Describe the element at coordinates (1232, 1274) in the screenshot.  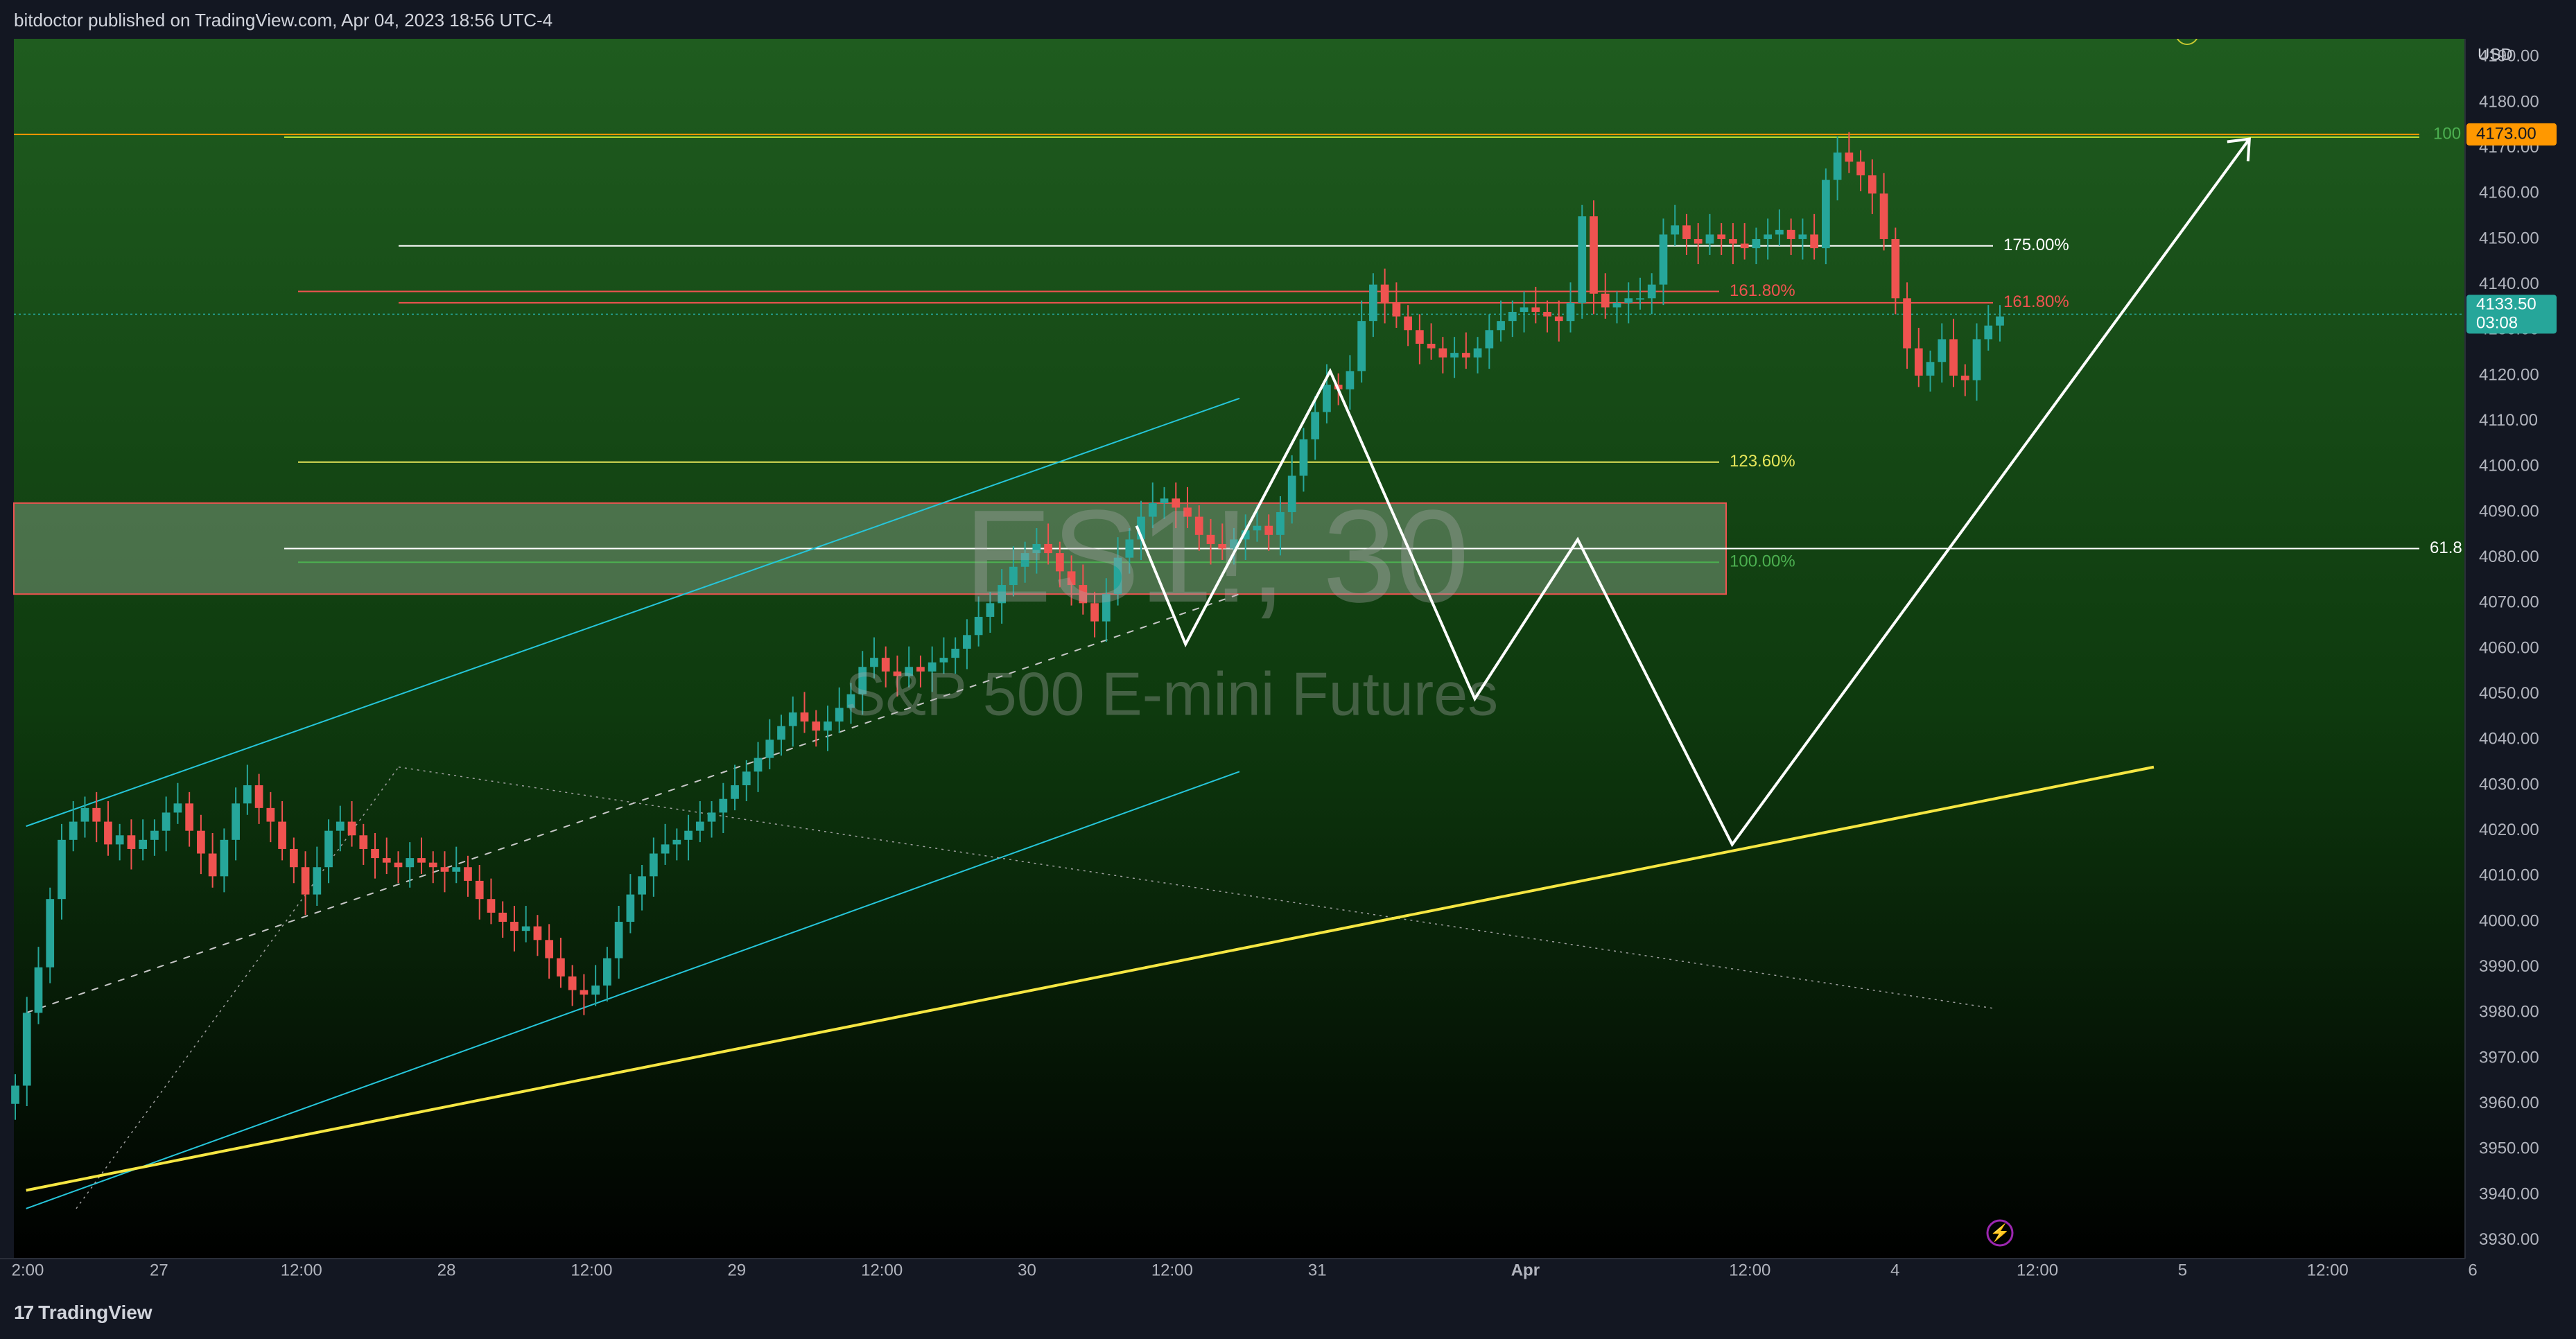
I see `time-axis` at that location.